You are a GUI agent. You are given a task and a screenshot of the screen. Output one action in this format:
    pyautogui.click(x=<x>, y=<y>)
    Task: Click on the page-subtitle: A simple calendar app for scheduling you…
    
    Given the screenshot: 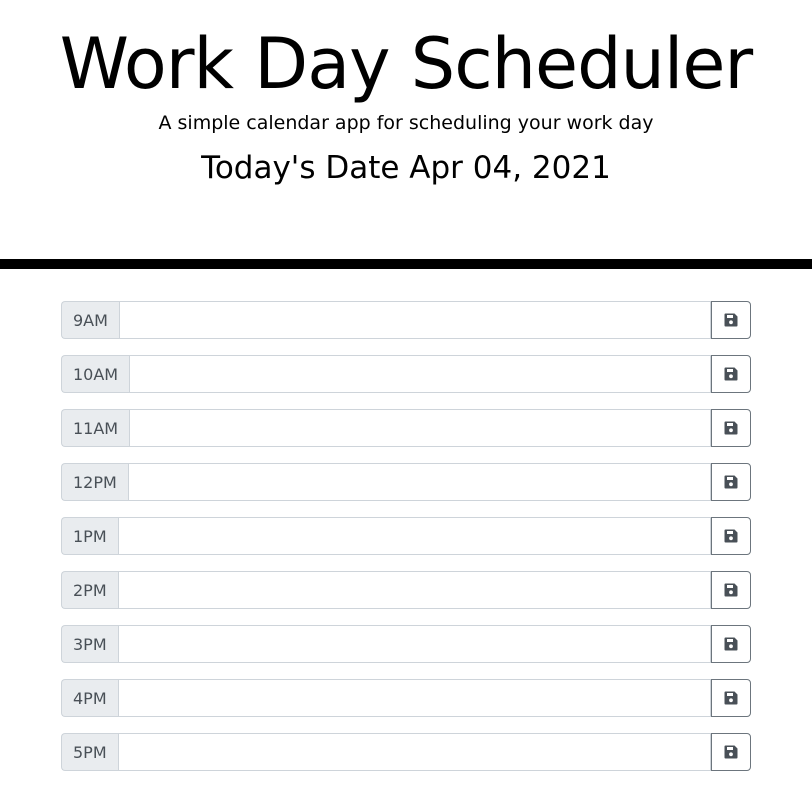 What is the action you would take?
    pyautogui.click(x=406, y=123)
    